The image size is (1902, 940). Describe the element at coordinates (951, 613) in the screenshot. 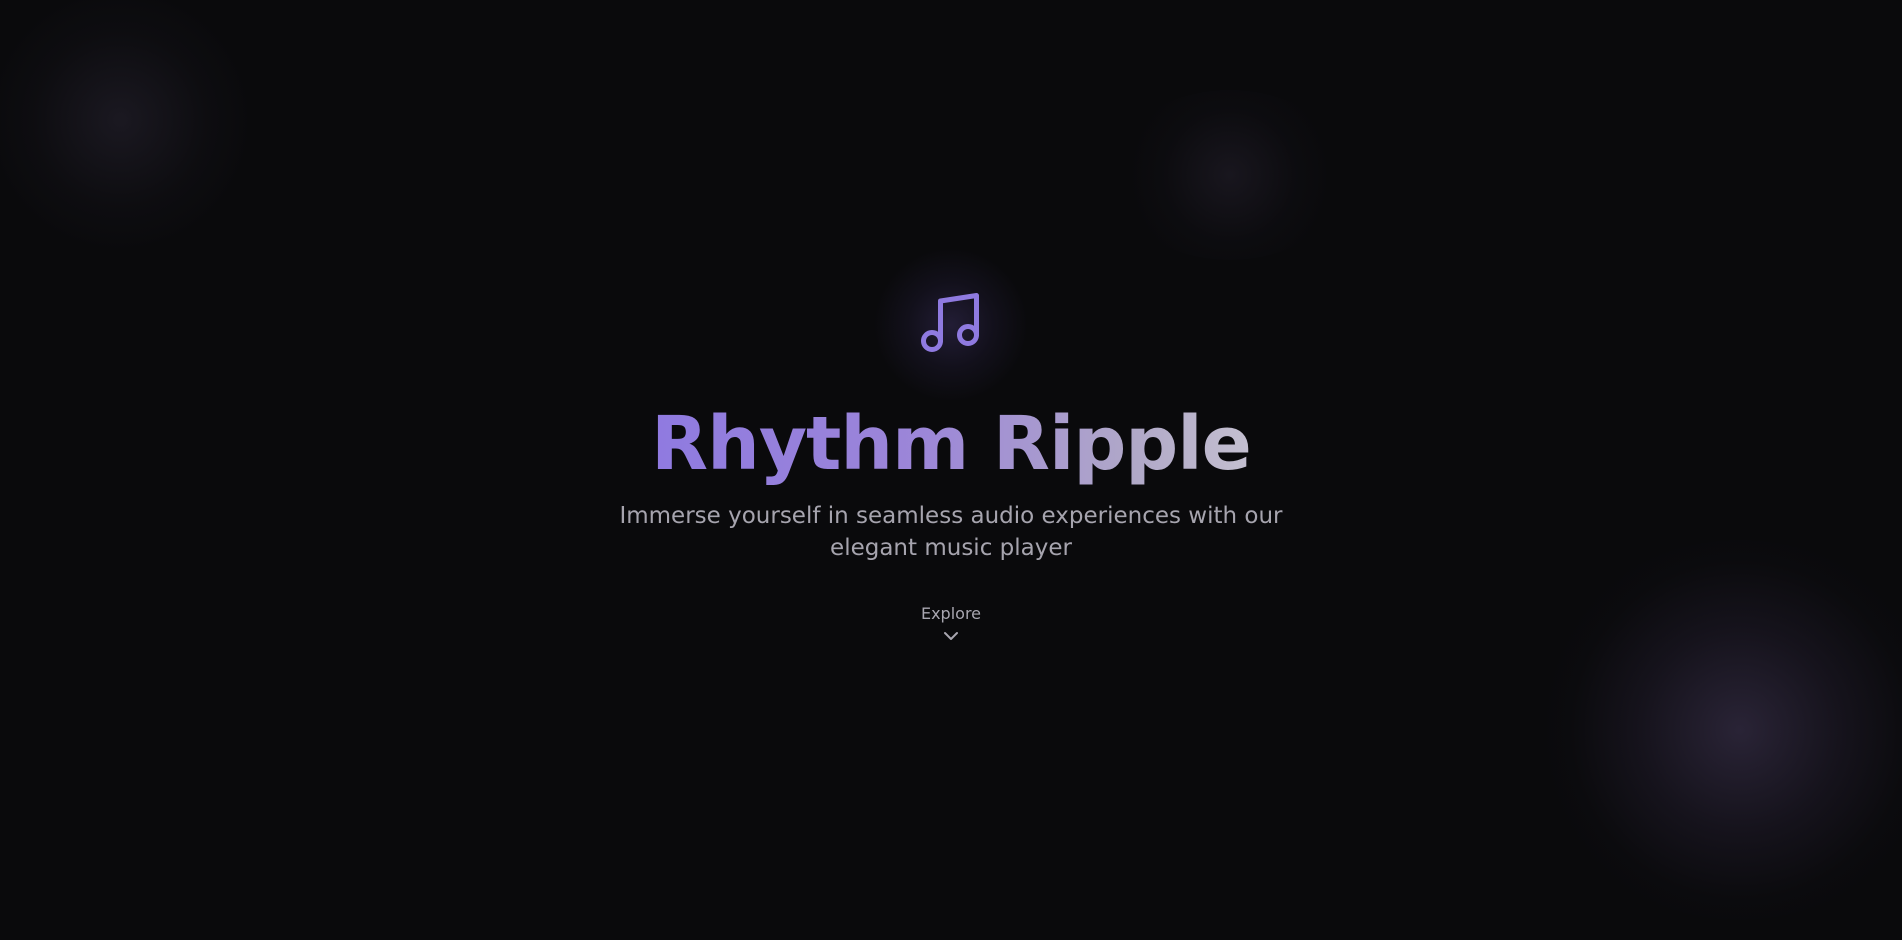

I see `explore-label: Explore` at that location.